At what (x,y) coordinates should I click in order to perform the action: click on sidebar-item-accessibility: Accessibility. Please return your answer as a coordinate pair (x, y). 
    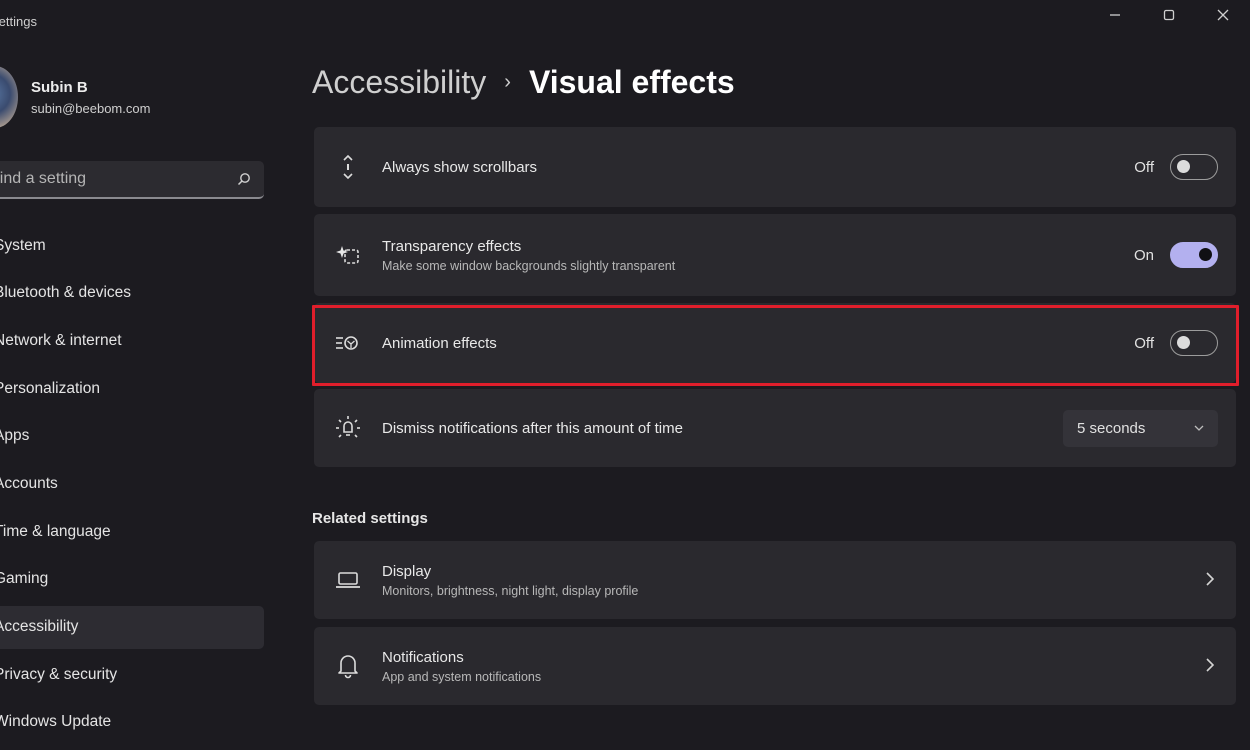
    Looking at the image, I should click on (132, 627).